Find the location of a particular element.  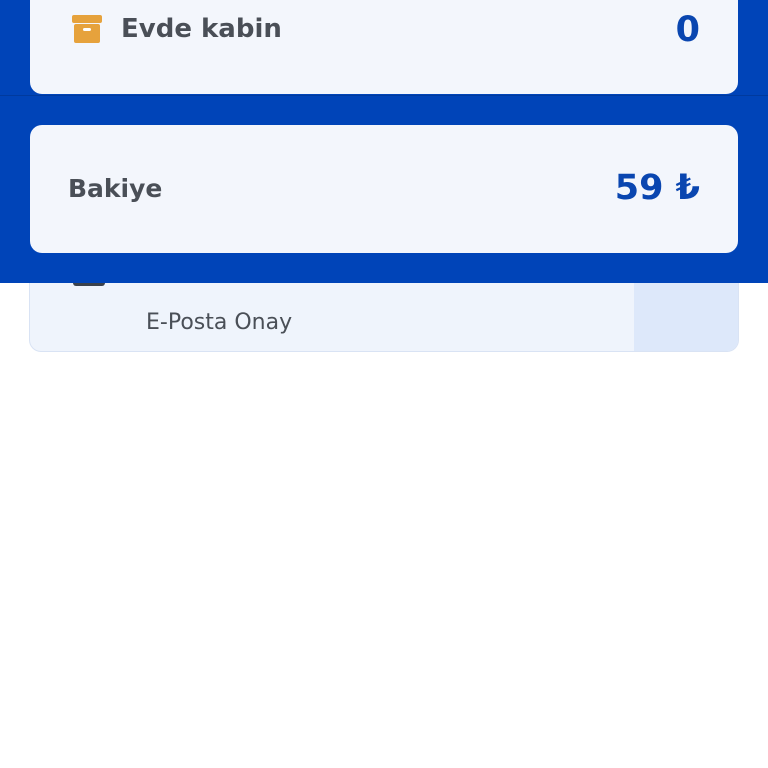

balance-label: Bakiye is located at coordinates (115, 188).